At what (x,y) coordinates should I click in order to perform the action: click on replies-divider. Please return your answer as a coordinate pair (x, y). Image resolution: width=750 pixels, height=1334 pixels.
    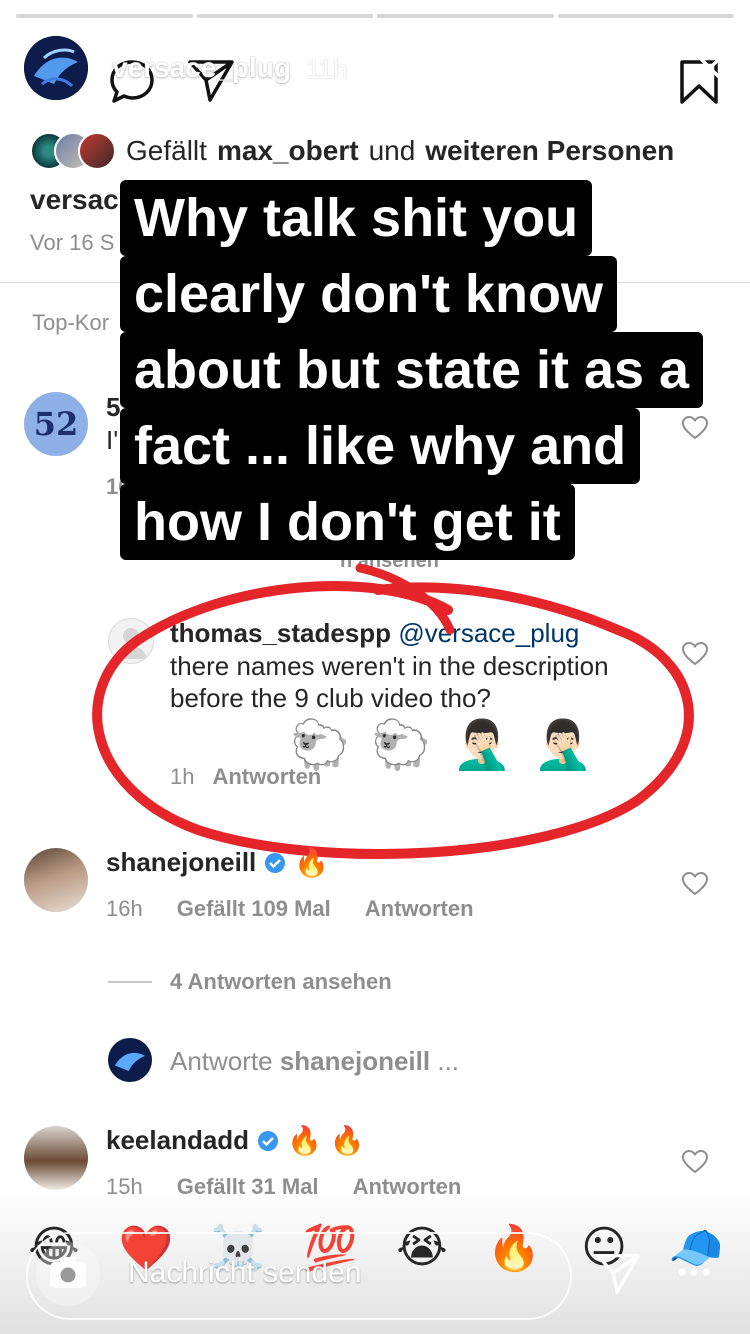
    Looking at the image, I should click on (130, 982).